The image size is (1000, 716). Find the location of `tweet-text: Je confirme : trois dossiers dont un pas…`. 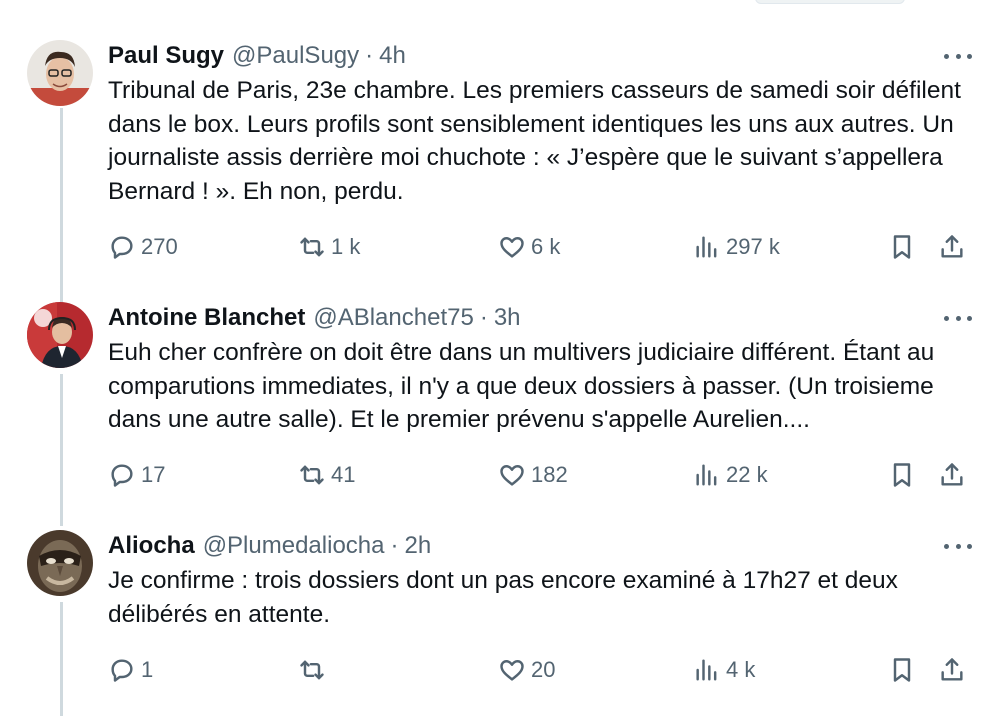

tweet-text: Je confirme : trois dossiers dont un pas… is located at coordinates (503, 597).